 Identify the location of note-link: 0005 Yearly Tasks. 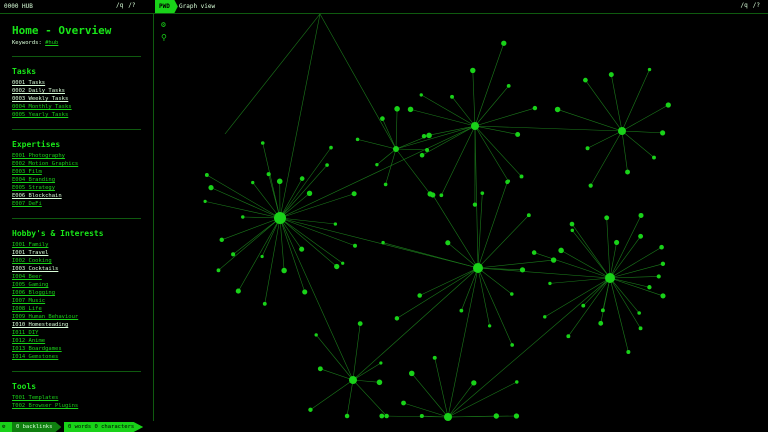
(76, 115).